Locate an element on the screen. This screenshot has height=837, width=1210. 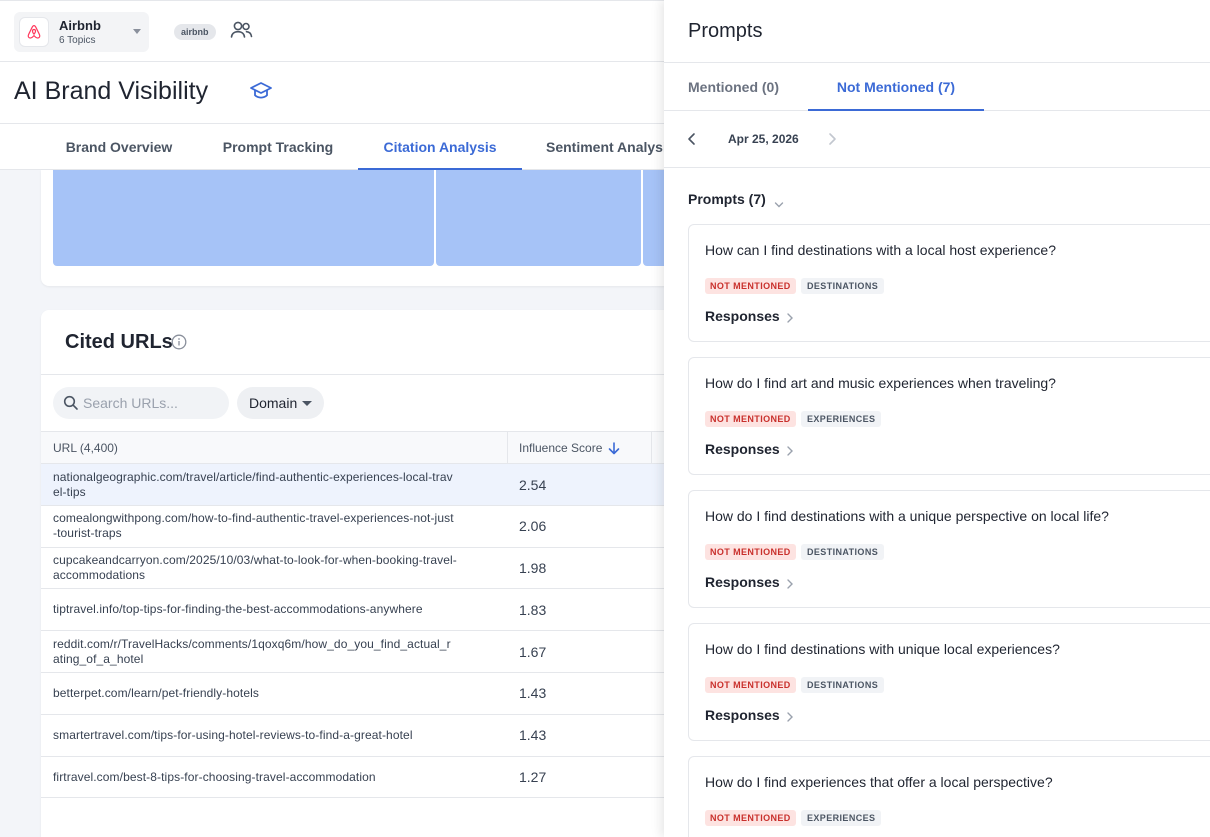
tab-prompt-tracking: Prompt Tracking is located at coordinates (278, 147).